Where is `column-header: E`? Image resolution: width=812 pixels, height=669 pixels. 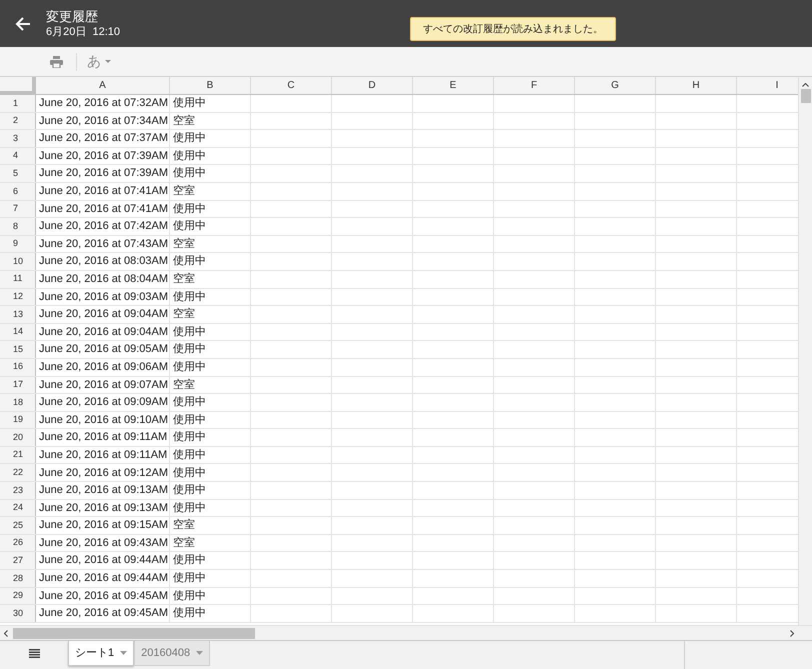
column-header: E is located at coordinates (453, 85).